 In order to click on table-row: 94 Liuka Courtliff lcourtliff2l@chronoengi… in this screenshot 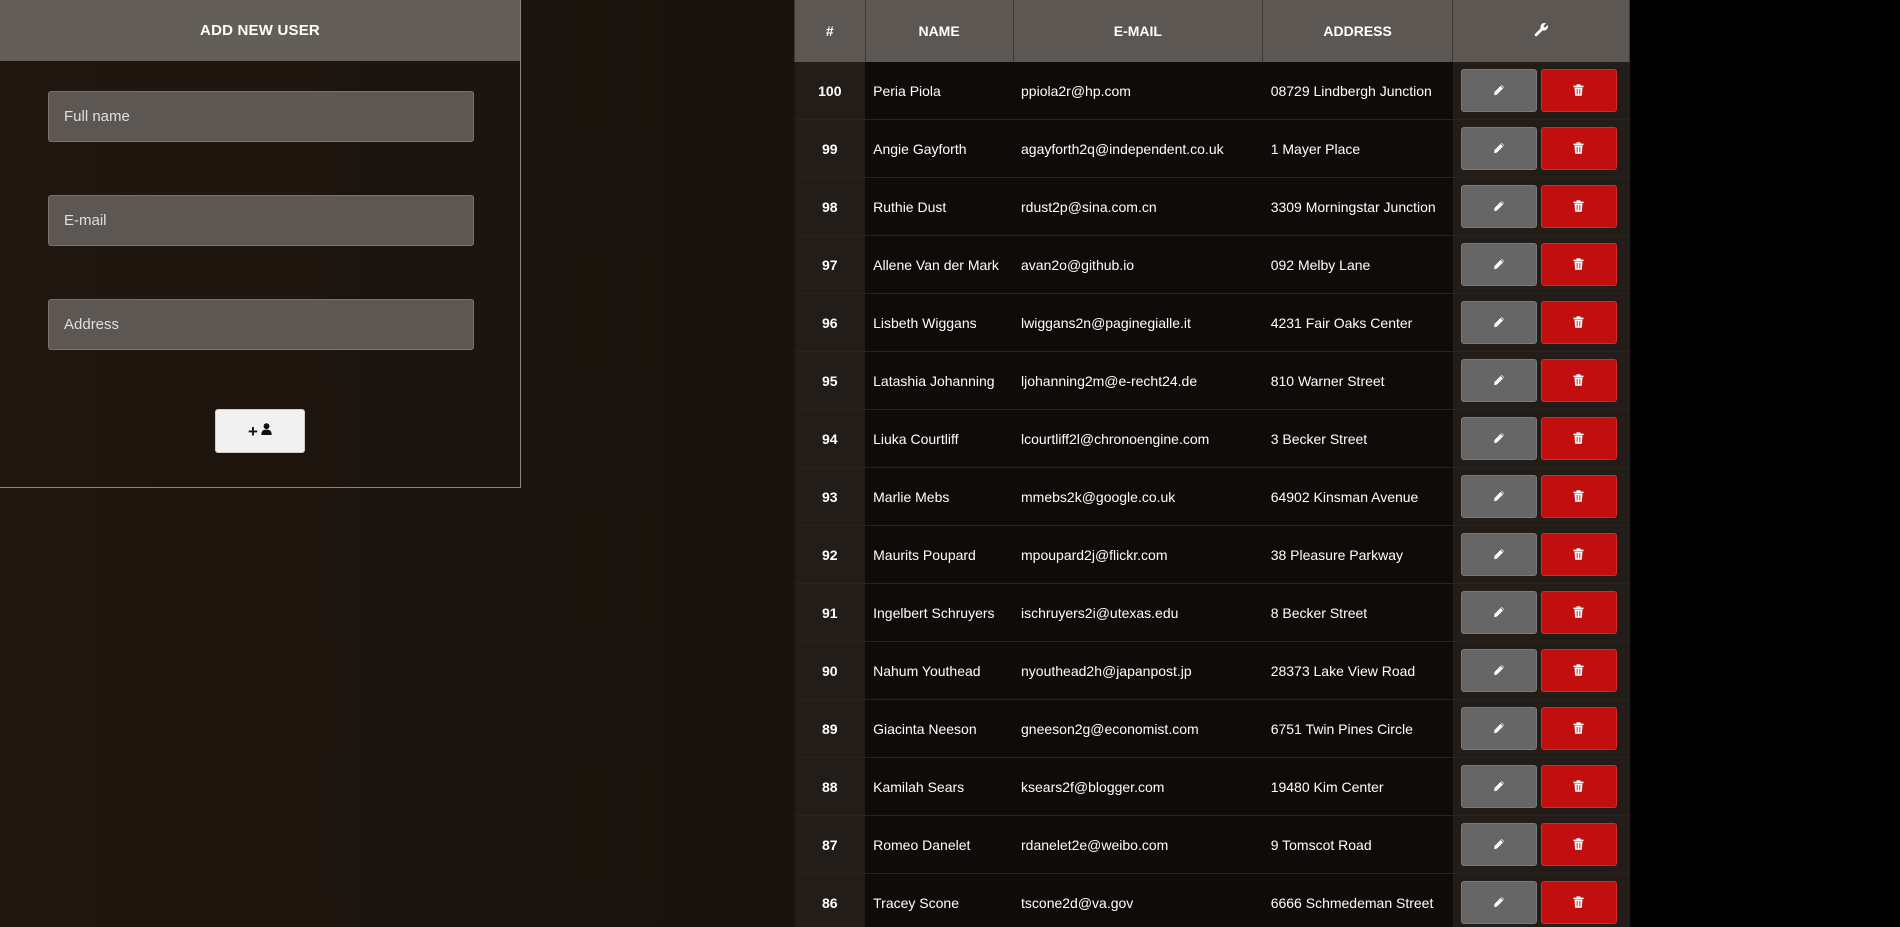, I will do `click(1212, 438)`.